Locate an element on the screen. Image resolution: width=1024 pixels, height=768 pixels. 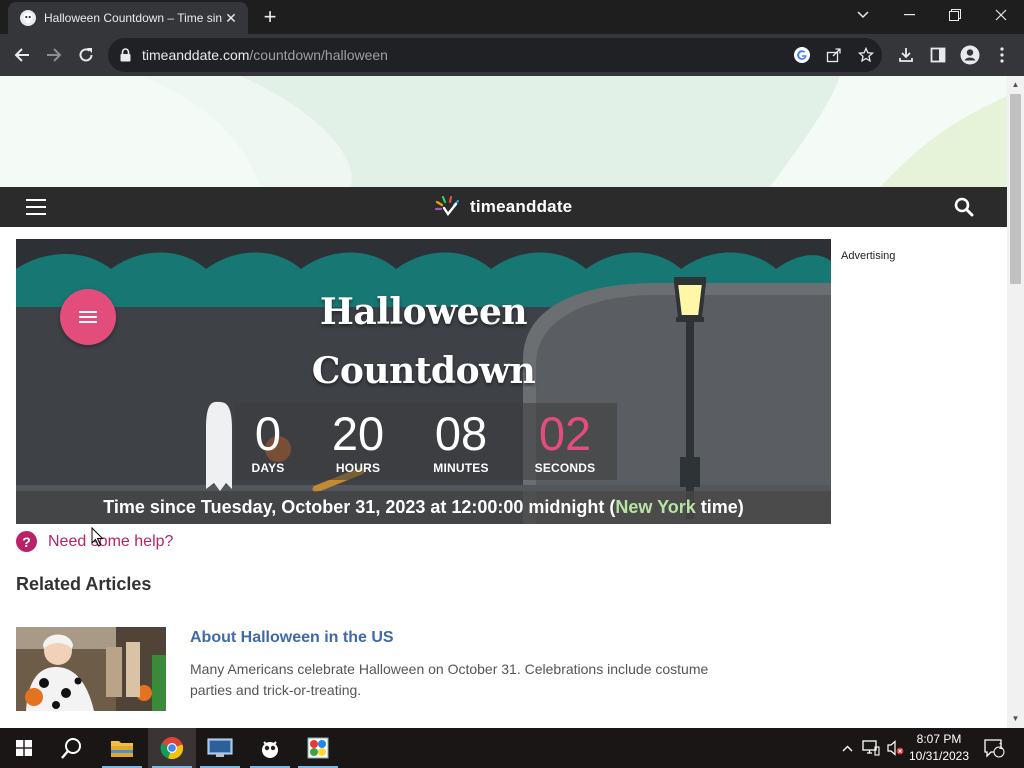
file-explorer-icon is located at coordinates (122, 748).